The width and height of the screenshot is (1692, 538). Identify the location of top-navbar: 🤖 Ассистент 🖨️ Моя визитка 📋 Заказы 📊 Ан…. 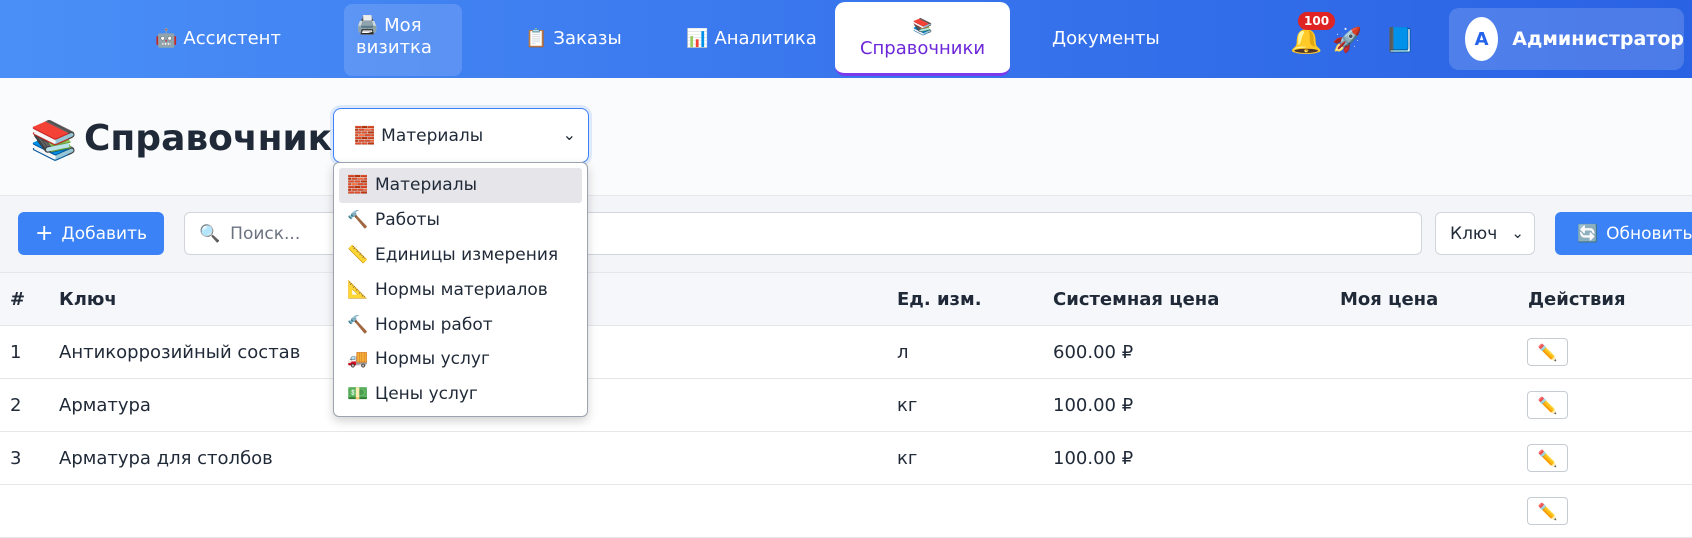
(846, 39).